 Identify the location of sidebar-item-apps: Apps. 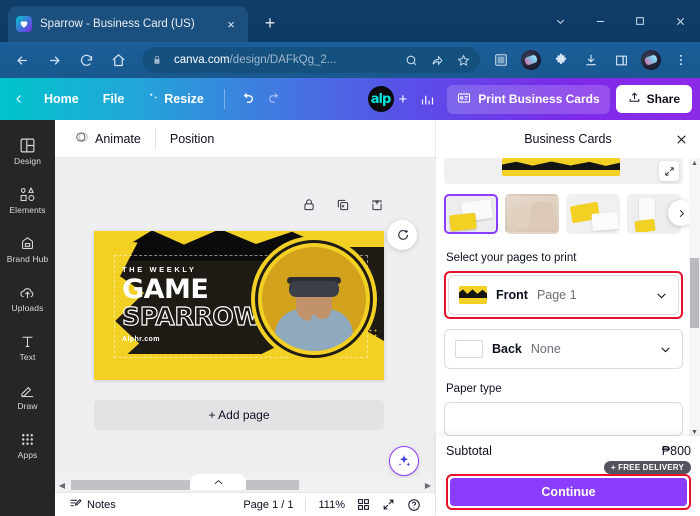
(27, 445).